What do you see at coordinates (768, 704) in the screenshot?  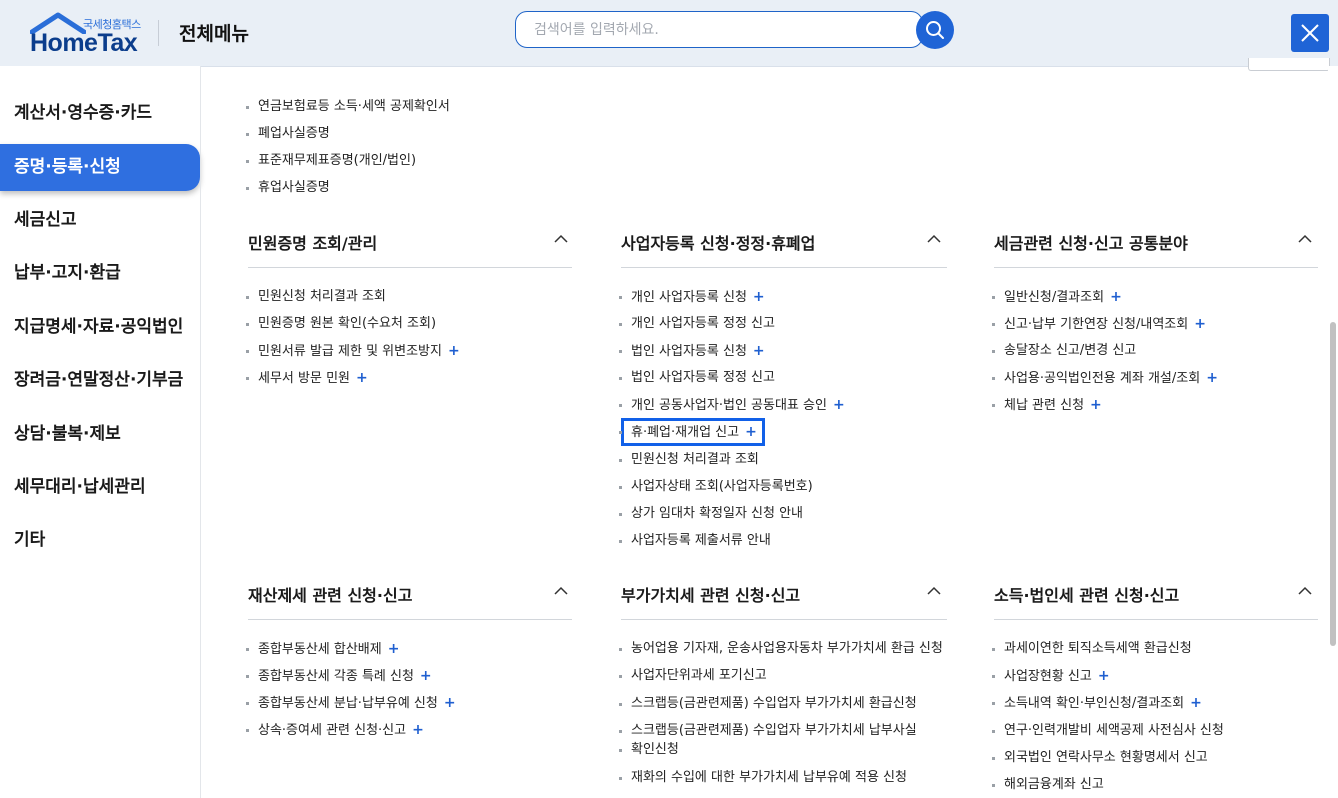 I see `list-item: 스크랩등(금관련제품) 수입업자 부가가치세 환급신청` at bounding box center [768, 704].